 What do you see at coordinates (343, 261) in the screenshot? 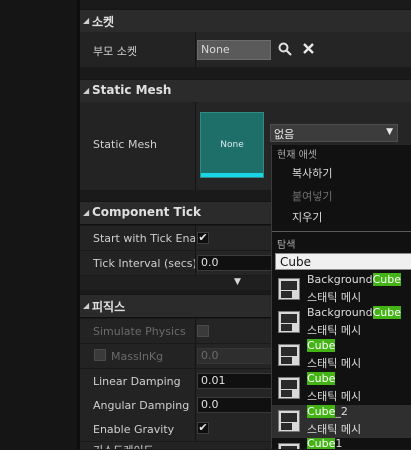
I see `asset-search-input: Cube` at bounding box center [343, 261].